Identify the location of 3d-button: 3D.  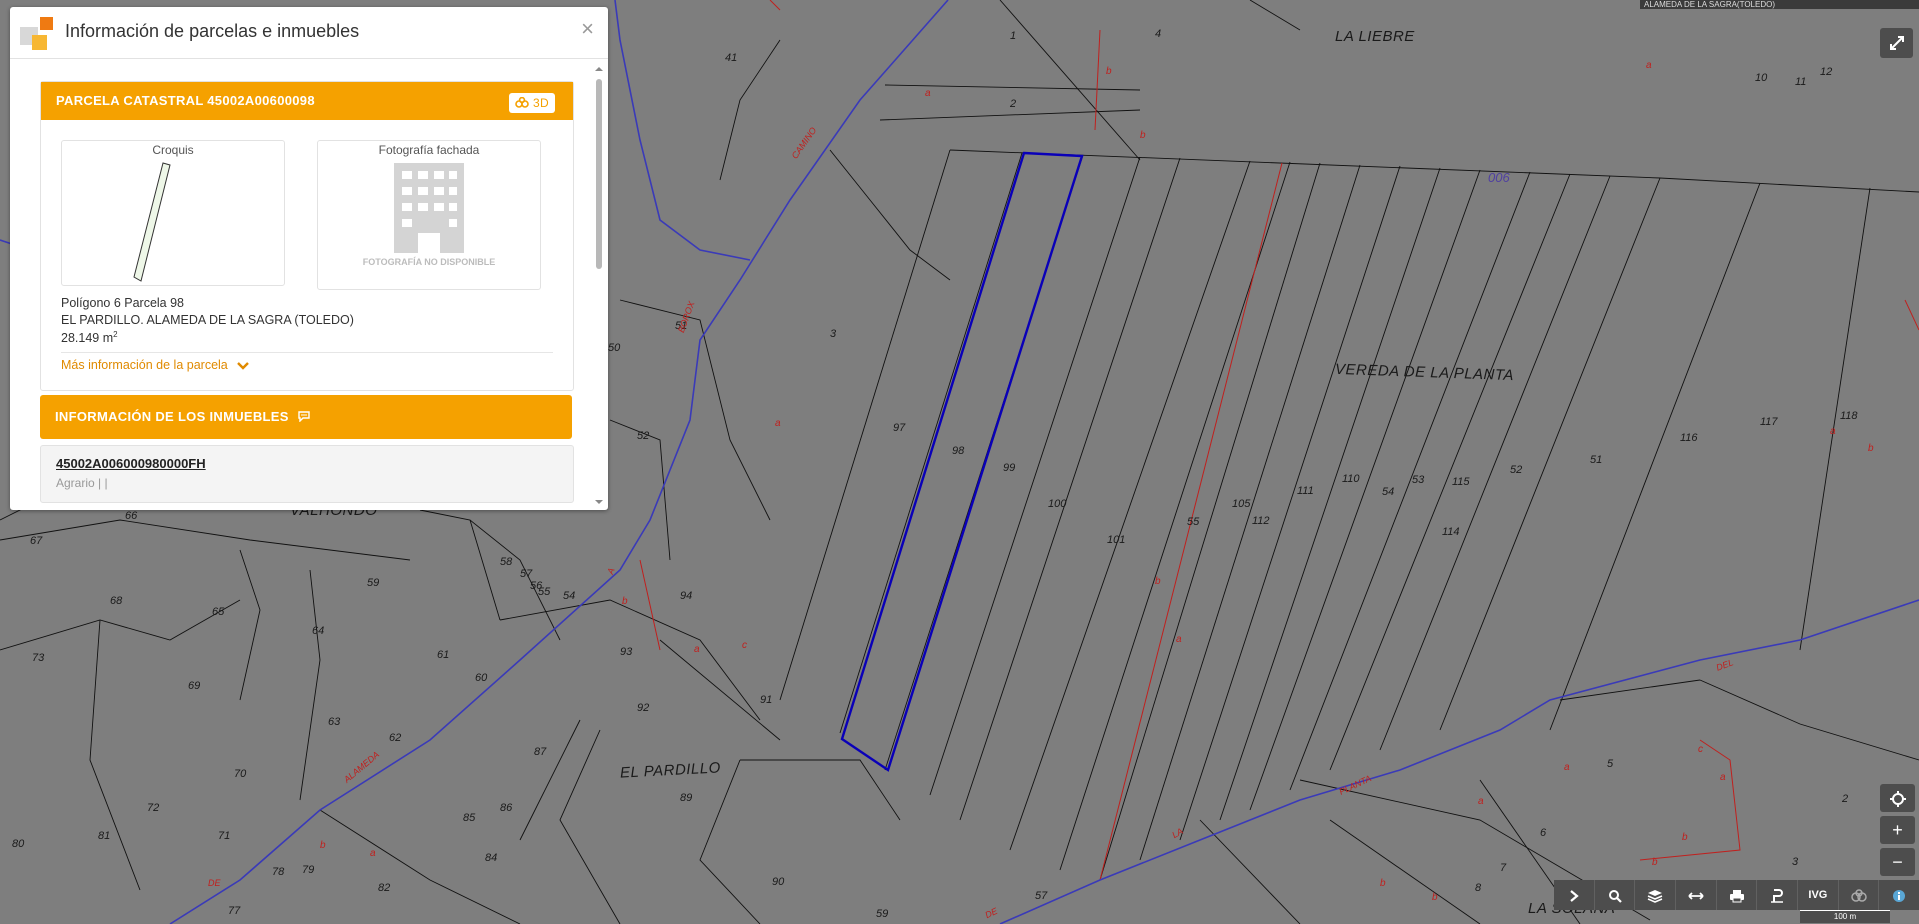
(532, 103).